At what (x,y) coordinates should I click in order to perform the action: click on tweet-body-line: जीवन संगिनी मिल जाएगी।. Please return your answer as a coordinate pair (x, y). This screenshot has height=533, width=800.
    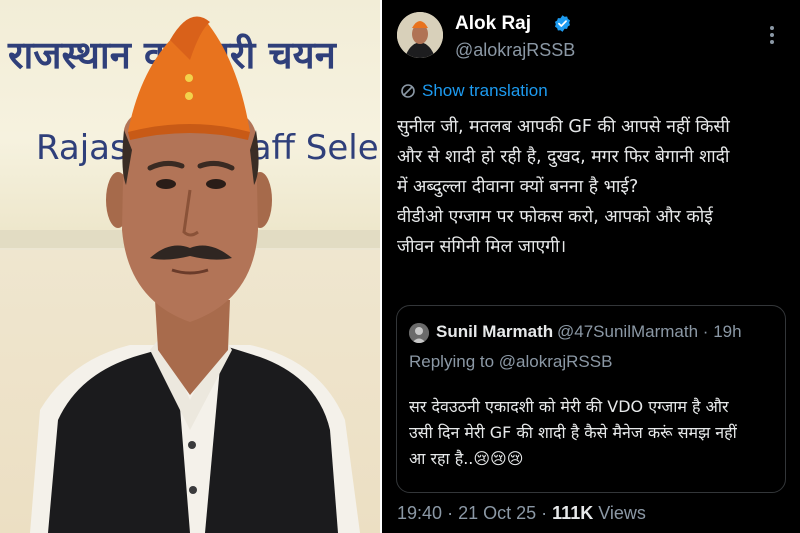
    Looking at the image, I should click on (482, 247).